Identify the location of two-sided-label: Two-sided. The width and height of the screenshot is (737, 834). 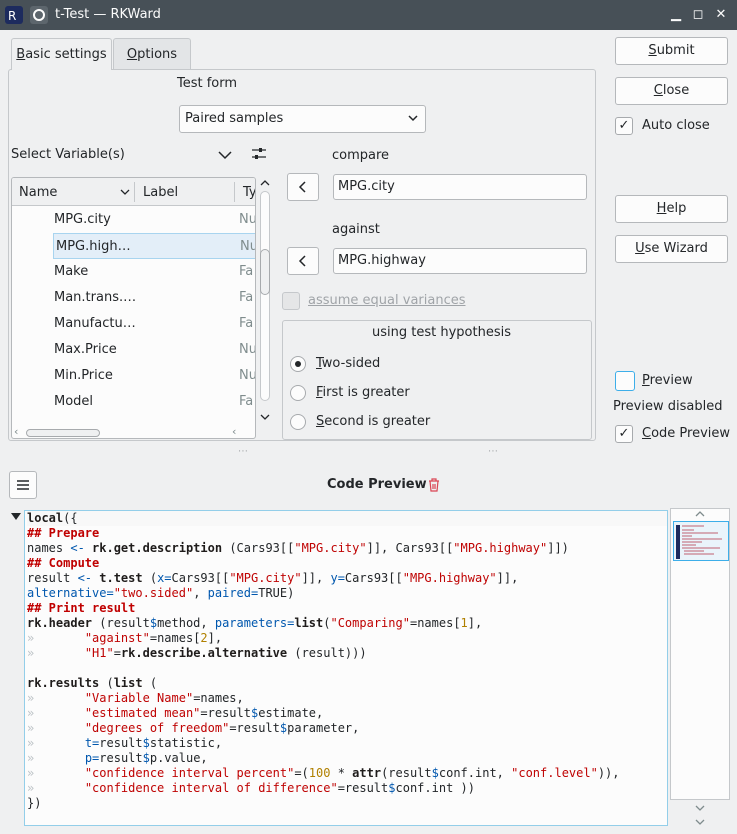
(348, 363).